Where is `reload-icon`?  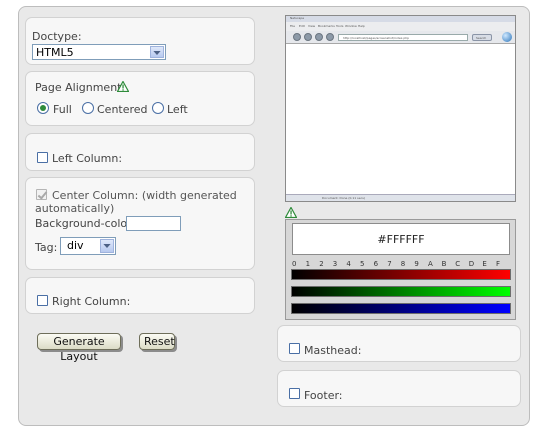 reload-icon is located at coordinates (319, 37).